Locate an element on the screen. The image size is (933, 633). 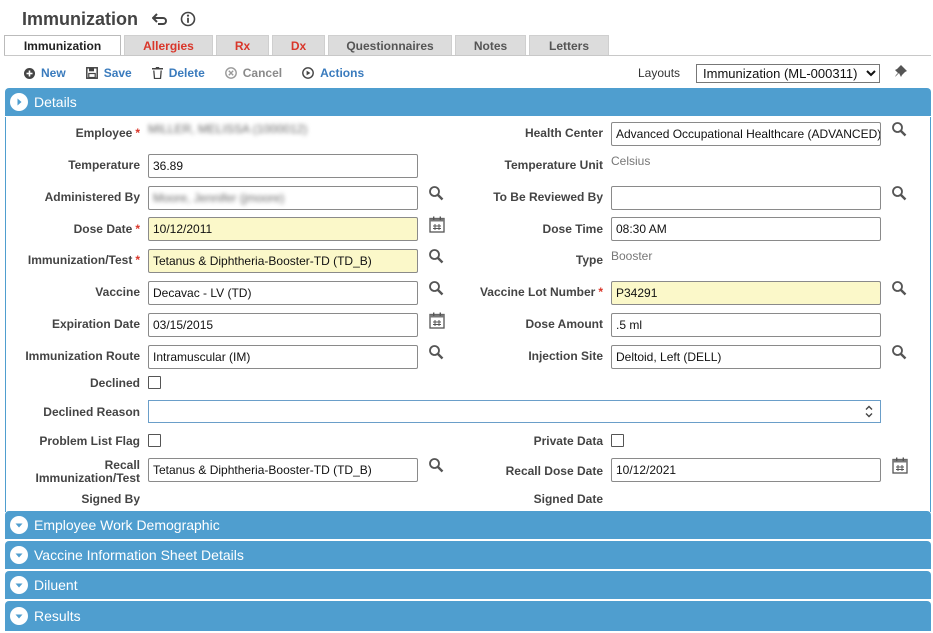
page-header: Immunization is located at coordinates (109, 19).